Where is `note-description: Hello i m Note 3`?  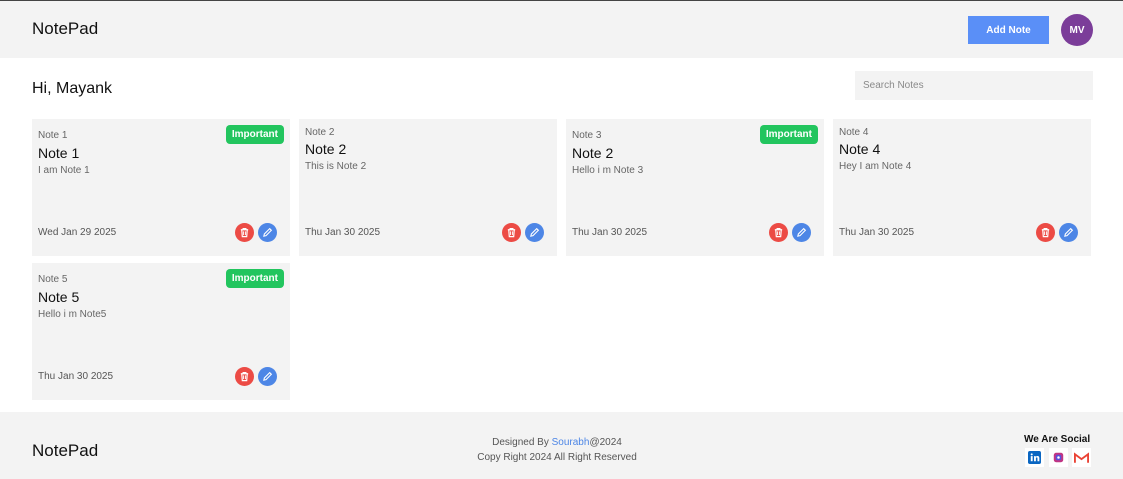 note-description: Hello i m Note 3 is located at coordinates (608, 170).